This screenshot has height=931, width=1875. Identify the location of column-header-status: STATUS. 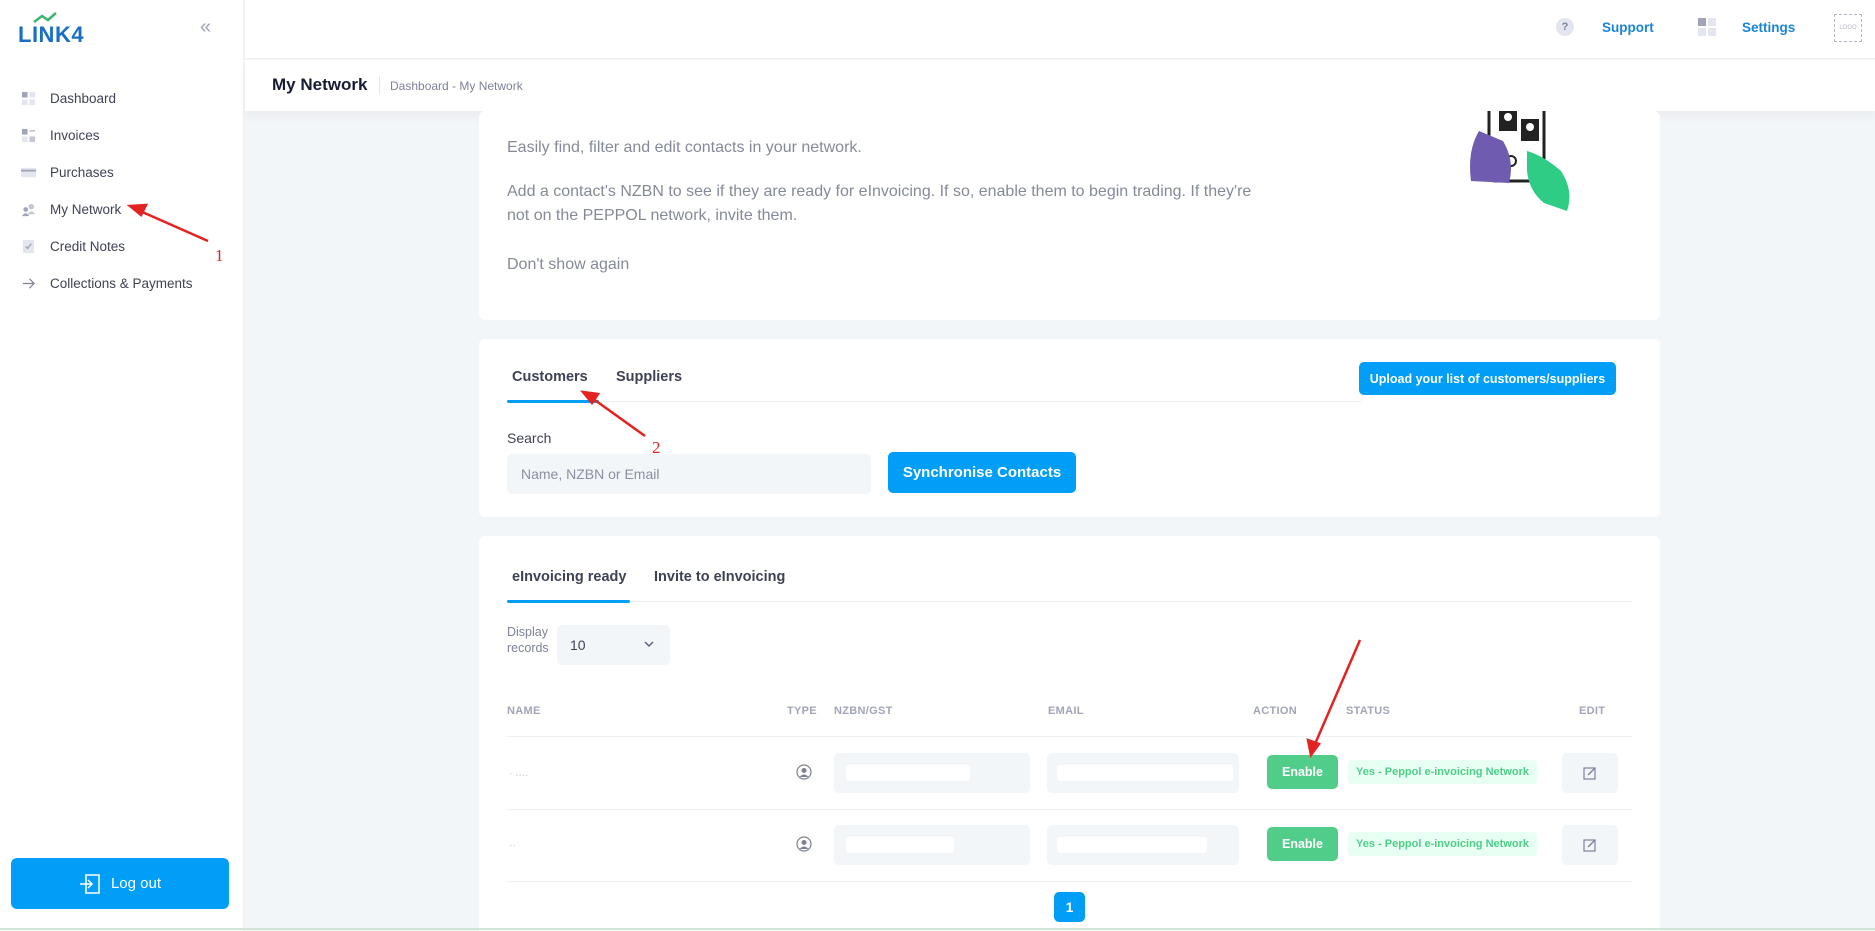
(1368, 711).